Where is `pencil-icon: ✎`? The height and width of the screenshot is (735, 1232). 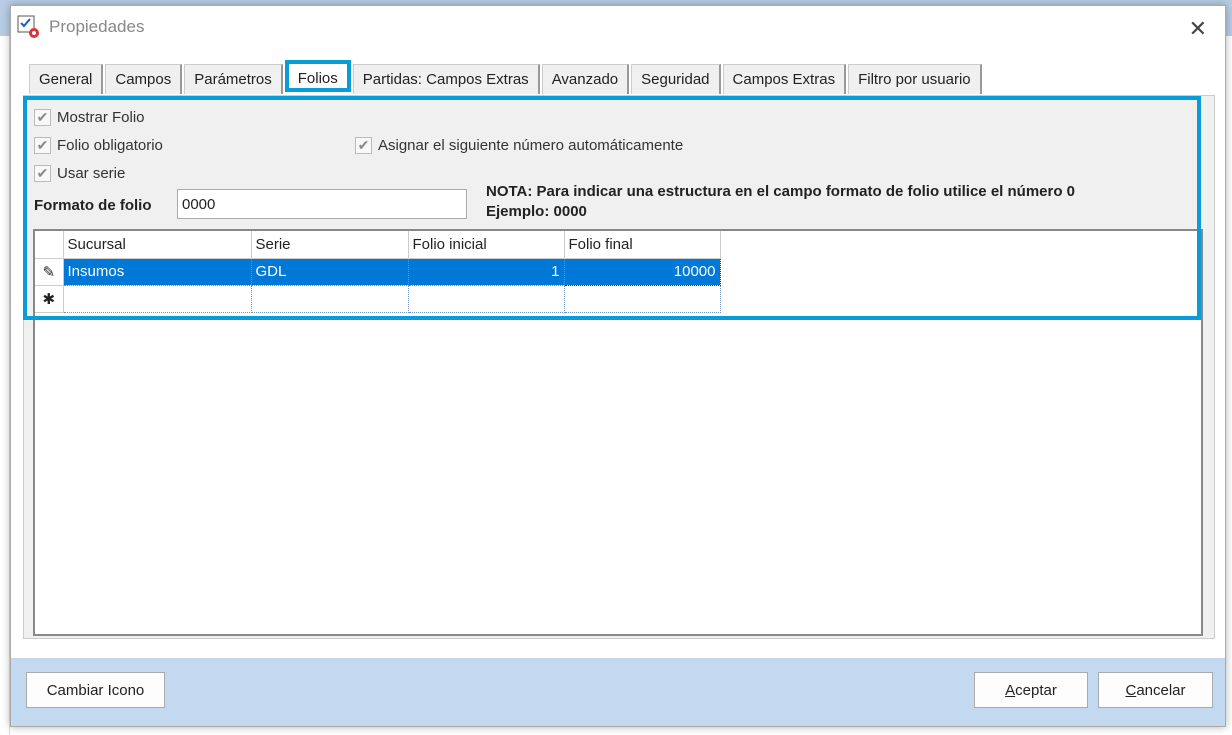
pencil-icon: ✎ is located at coordinates (49, 272).